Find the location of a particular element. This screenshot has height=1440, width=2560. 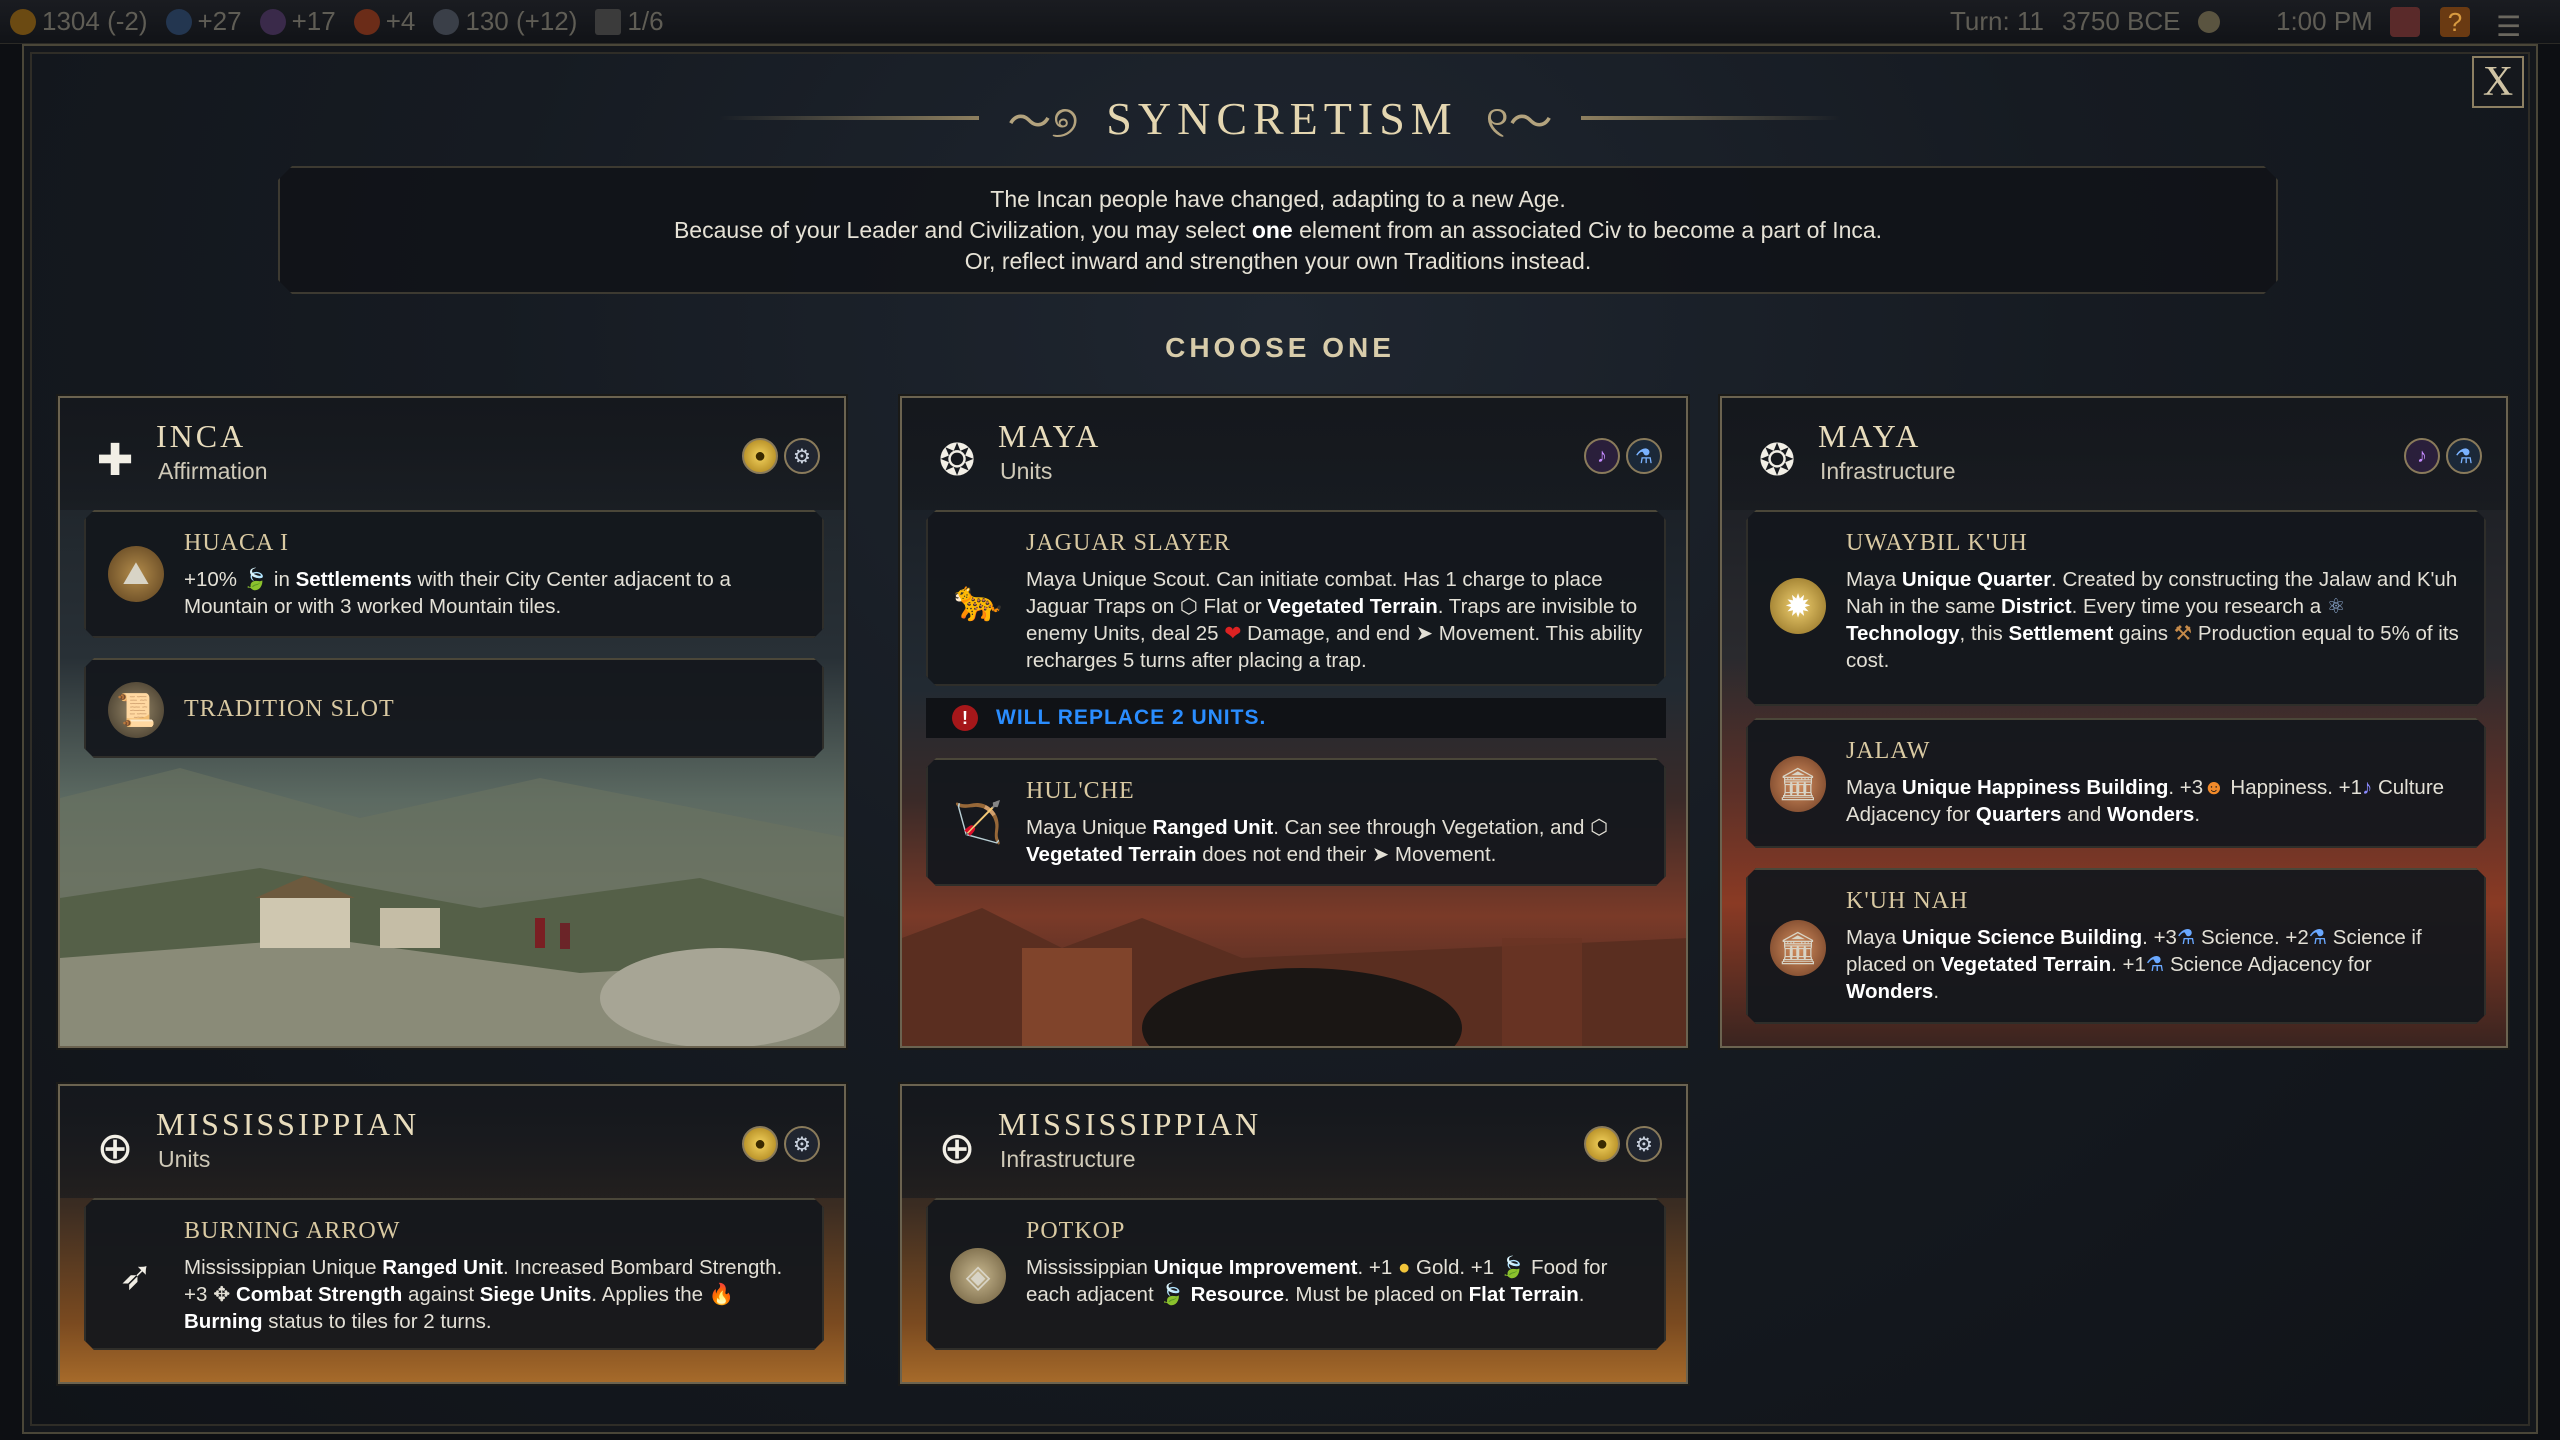

ranged-unit-icon: 🏹 is located at coordinates (978, 822).